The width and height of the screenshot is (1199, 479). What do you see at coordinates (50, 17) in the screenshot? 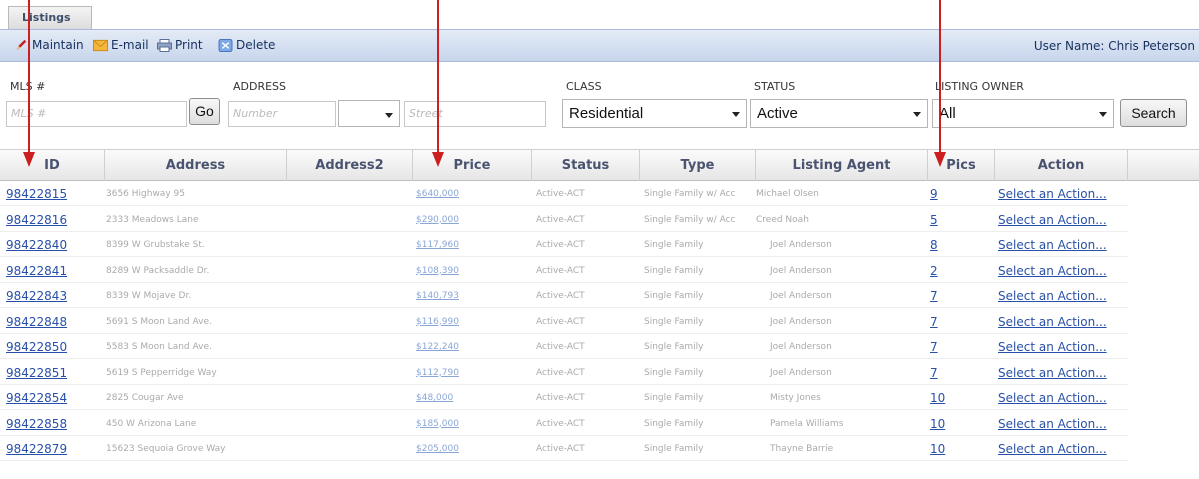
I see `tab-listings: Listings` at bounding box center [50, 17].